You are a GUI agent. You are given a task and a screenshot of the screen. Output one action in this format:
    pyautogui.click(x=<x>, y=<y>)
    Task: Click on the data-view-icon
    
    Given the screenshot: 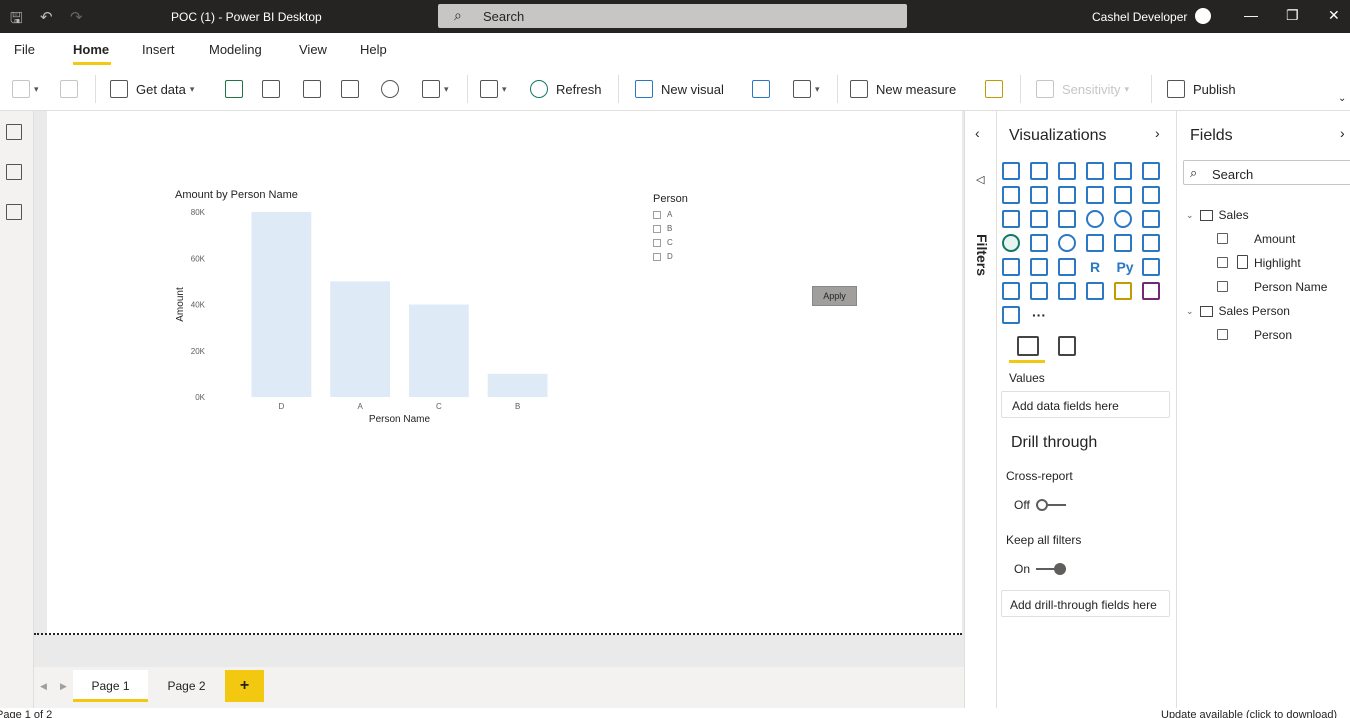 What is the action you would take?
    pyautogui.click(x=14, y=172)
    